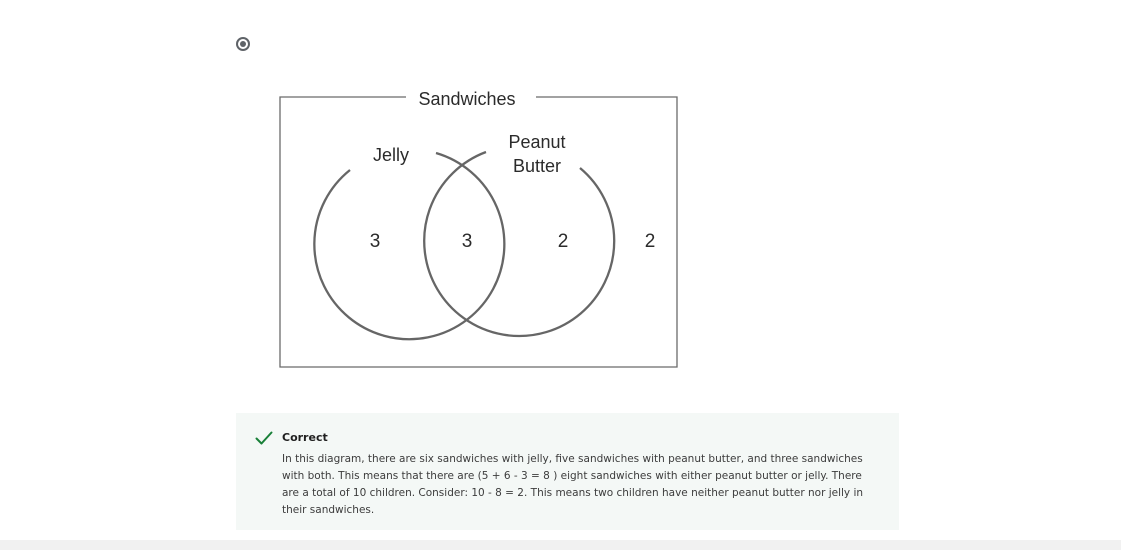 The image size is (1121, 550). I want to click on bottom-bar, so click(560, 545).